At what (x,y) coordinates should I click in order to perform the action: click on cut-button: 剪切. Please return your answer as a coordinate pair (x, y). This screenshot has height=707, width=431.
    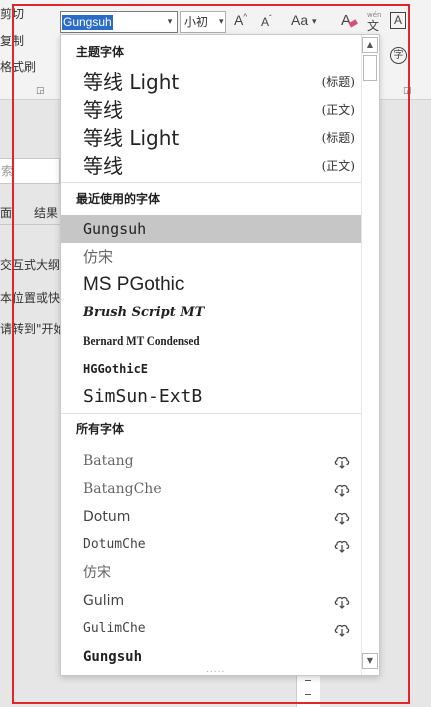
    Looking at the image, I should click on (12, 13).